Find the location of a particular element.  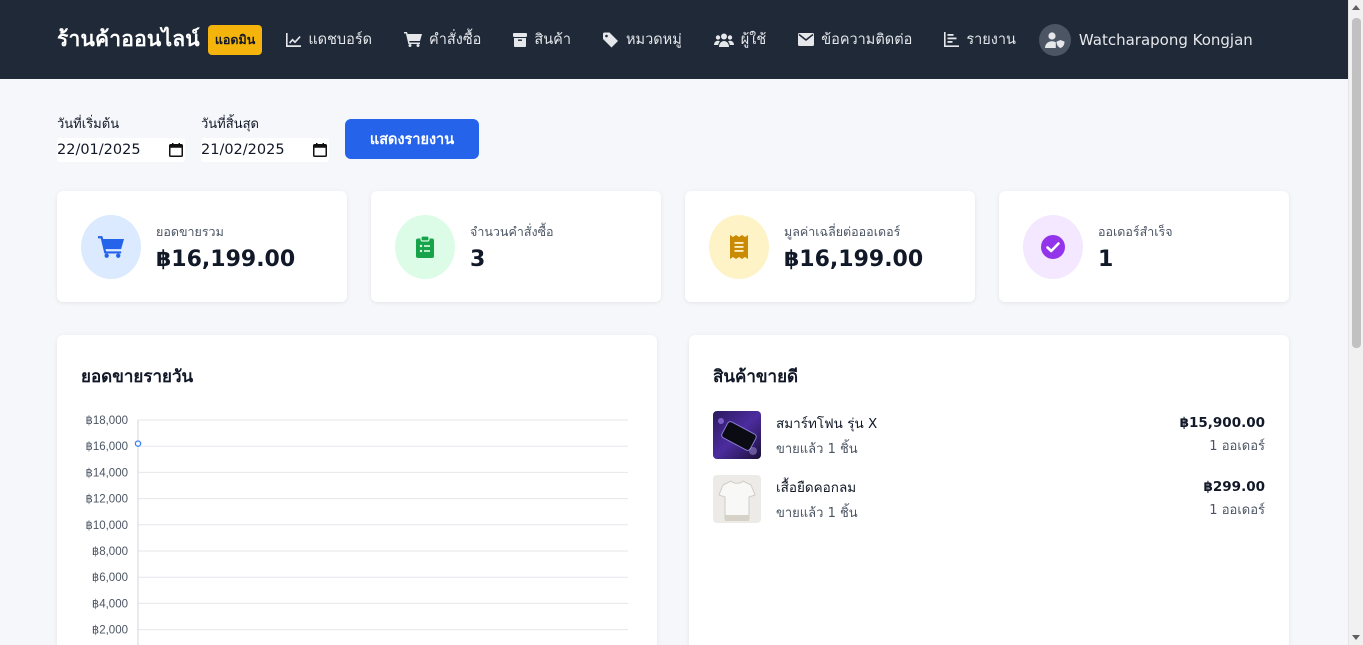

chart-y-tick-label: ฿6,000 is located at coordinates (110, 577).